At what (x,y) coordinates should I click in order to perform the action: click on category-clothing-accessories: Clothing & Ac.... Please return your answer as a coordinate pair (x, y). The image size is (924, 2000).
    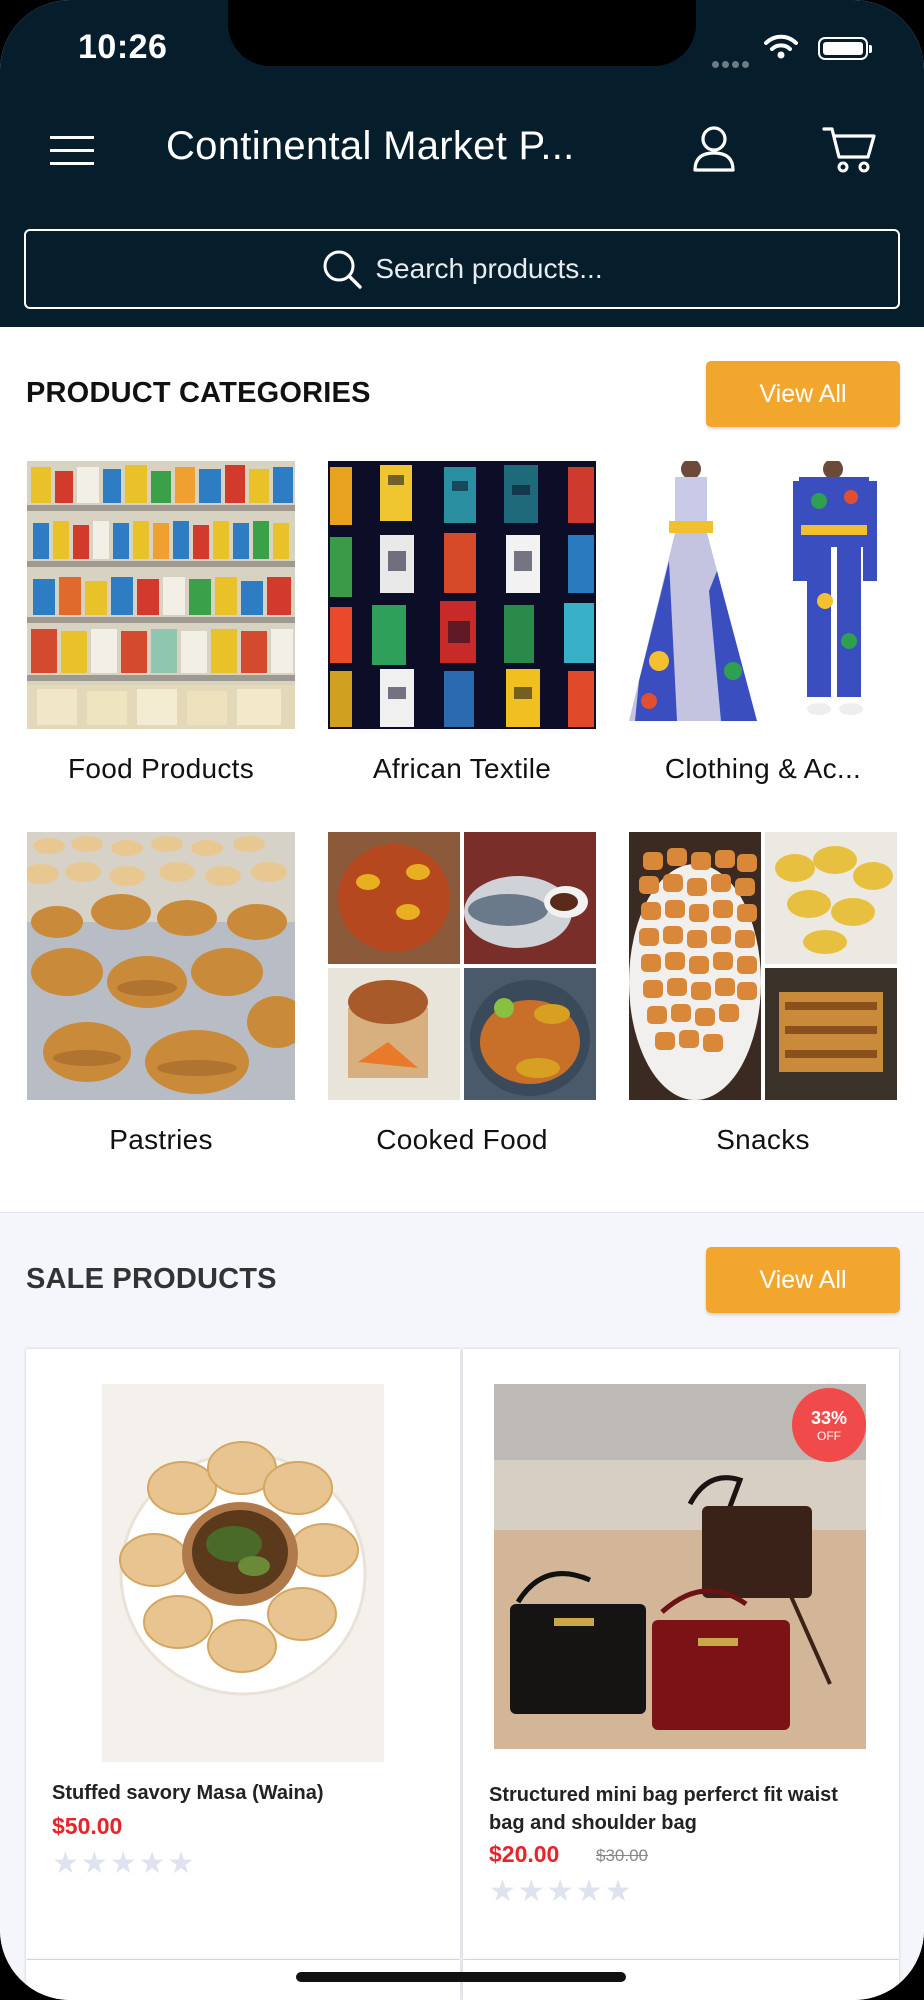
    Looking at the image, I should click on (763, 623).